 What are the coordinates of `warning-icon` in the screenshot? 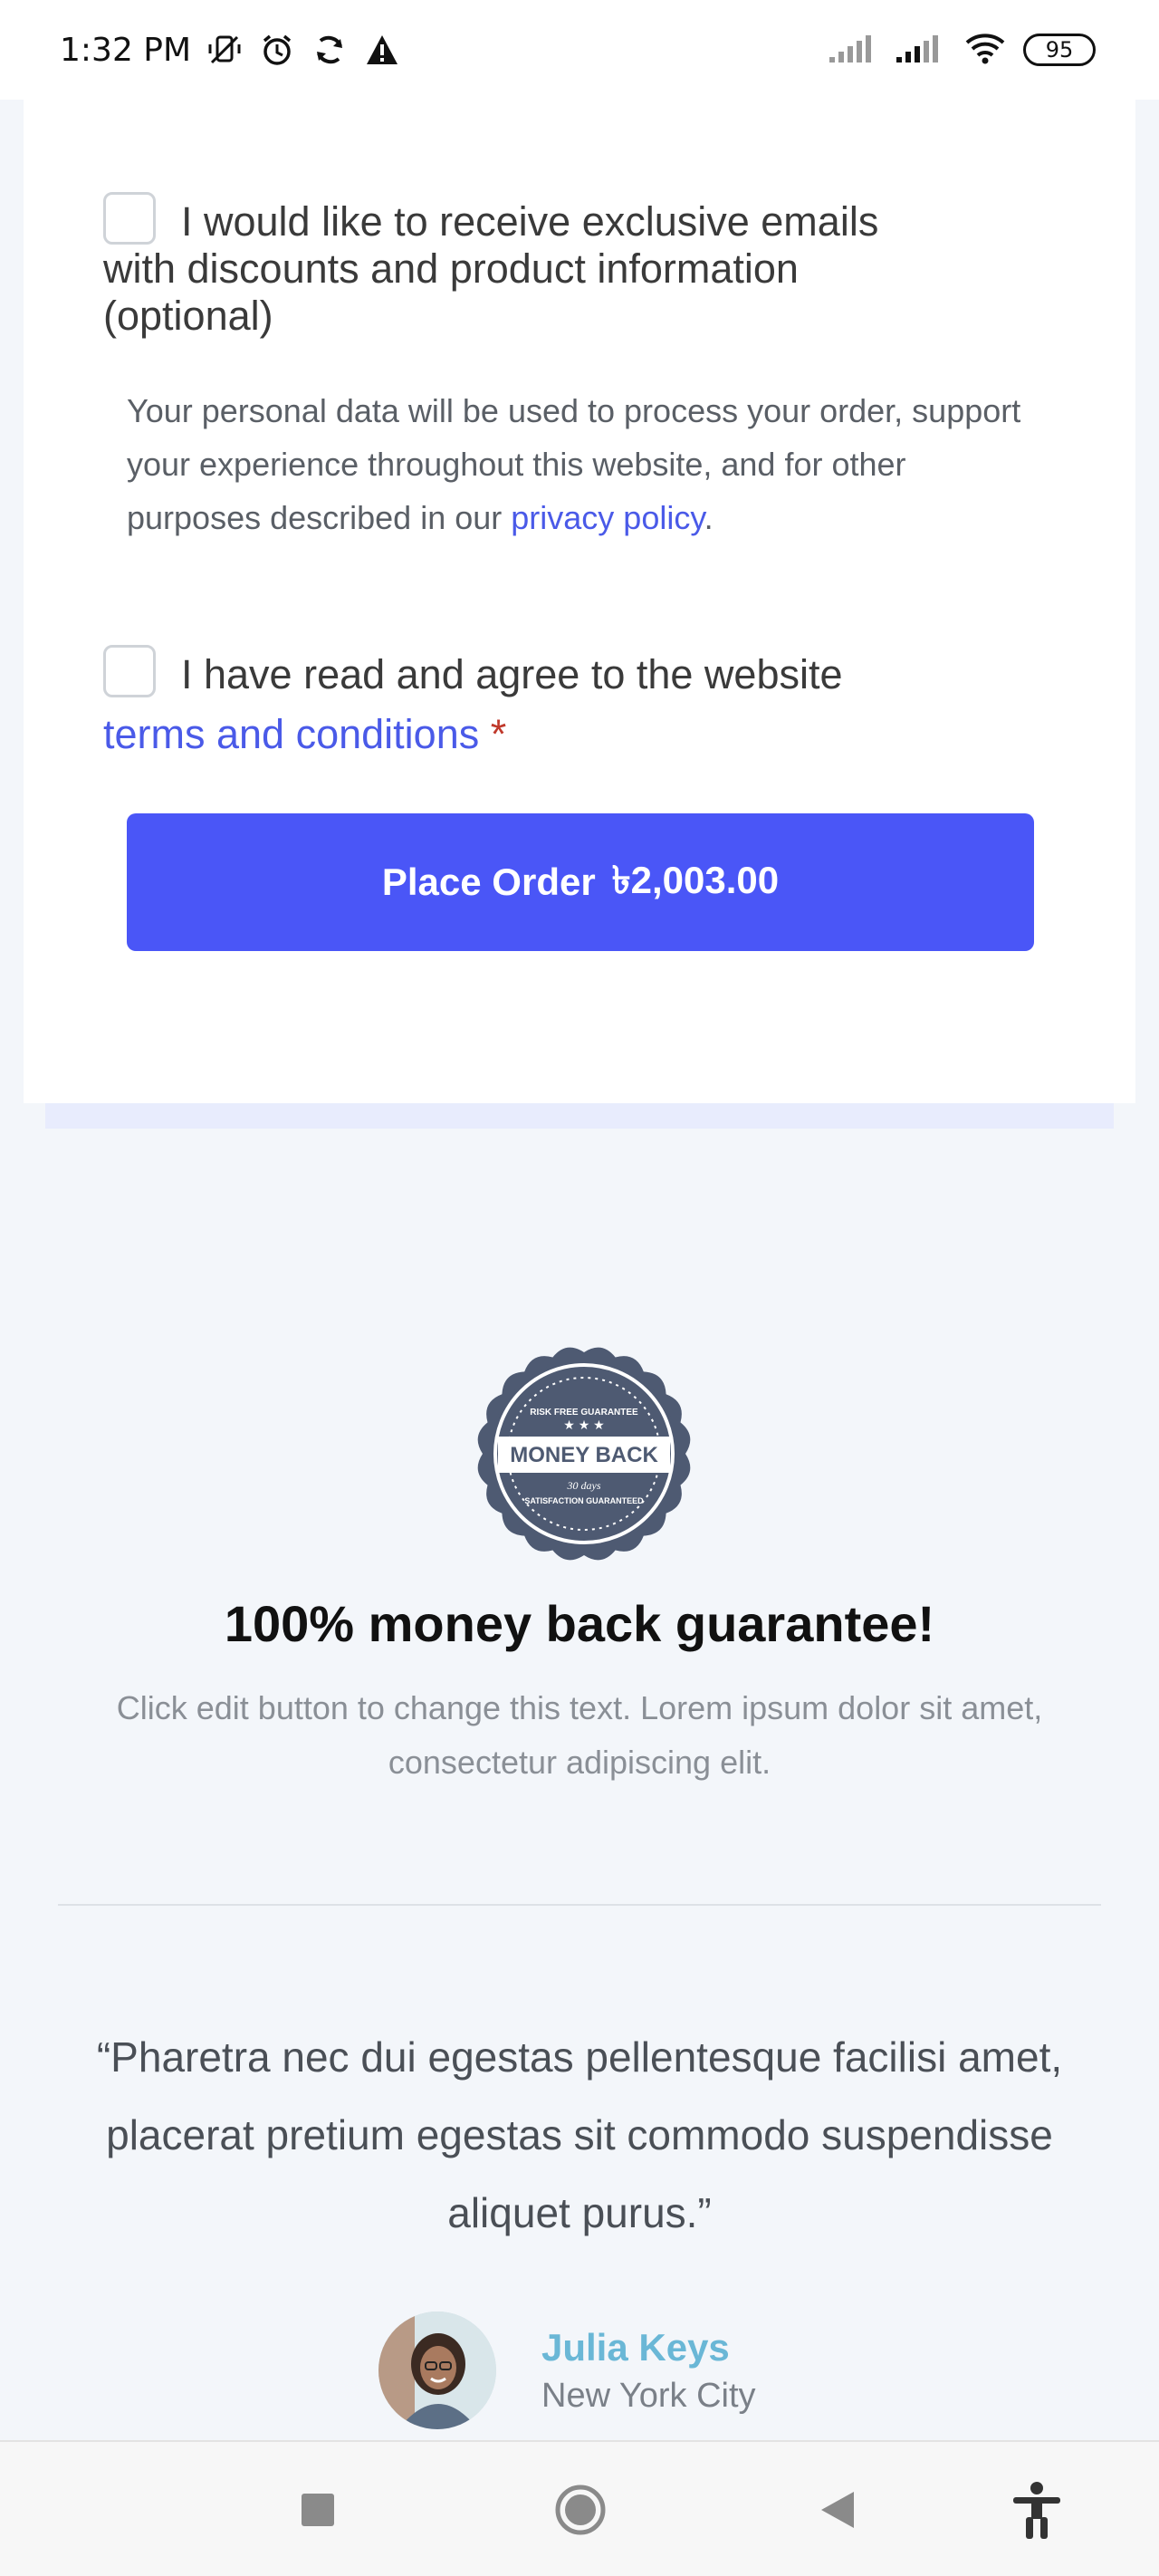 It's located at (382, 50).